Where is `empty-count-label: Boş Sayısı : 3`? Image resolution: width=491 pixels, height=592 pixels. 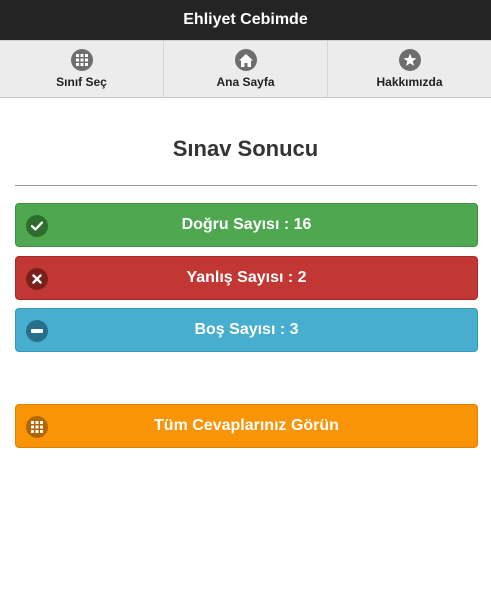
empty-count-label: Boş Sayısı : 3 is located at coordinates (246, 329).